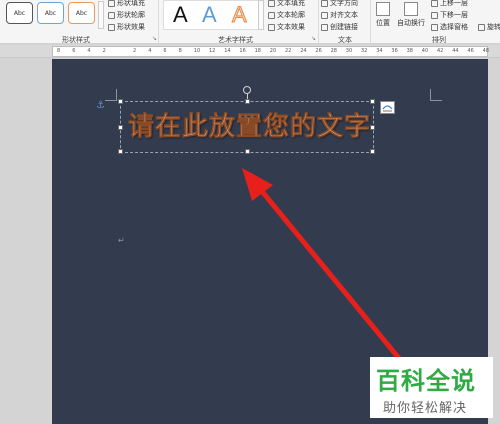 This screenshot has width=500, height=424. Describe the element at coordinates (81, 13) in the screenshot. I see `shape-style-swatch-3: Abc` at that location.